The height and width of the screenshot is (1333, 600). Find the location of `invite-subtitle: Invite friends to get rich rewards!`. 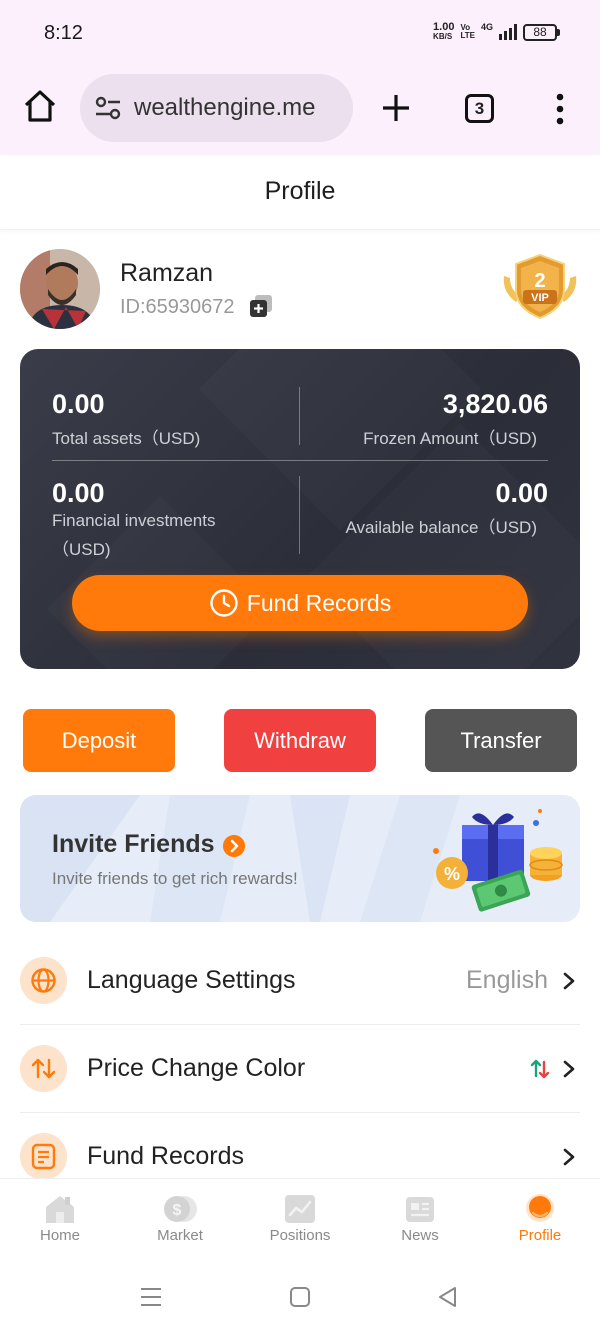

invite-subtitle: Invite friends to get rich rewards! is located at coordinates (175, 878).